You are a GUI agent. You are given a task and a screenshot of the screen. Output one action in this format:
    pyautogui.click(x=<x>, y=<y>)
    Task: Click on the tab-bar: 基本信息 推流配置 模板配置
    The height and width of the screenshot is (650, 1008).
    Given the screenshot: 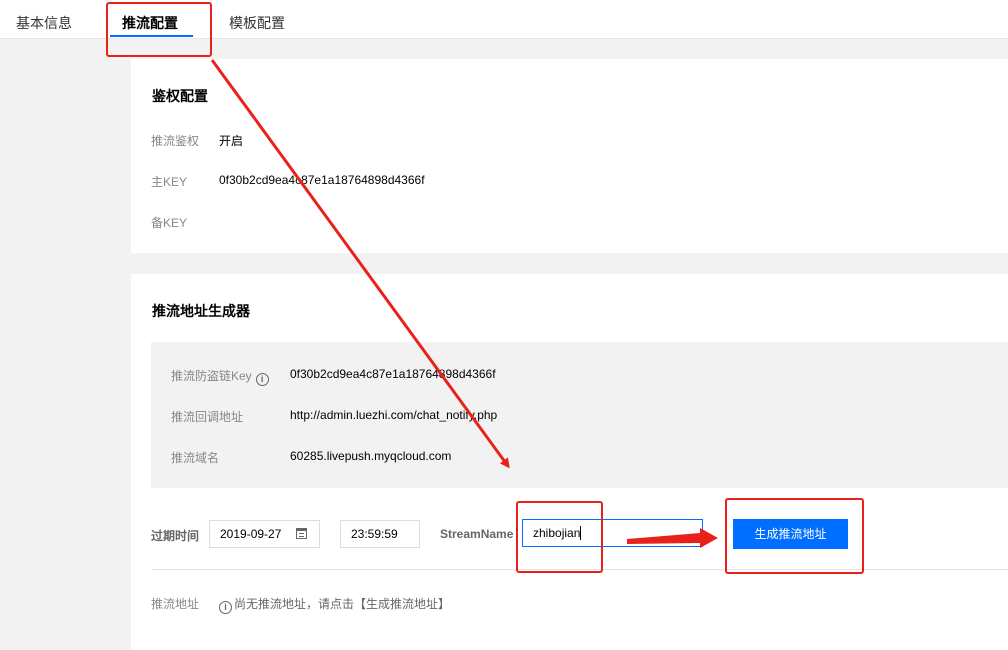 What is the action you would take?
    pyautogui.click(x=504, y=19)
    